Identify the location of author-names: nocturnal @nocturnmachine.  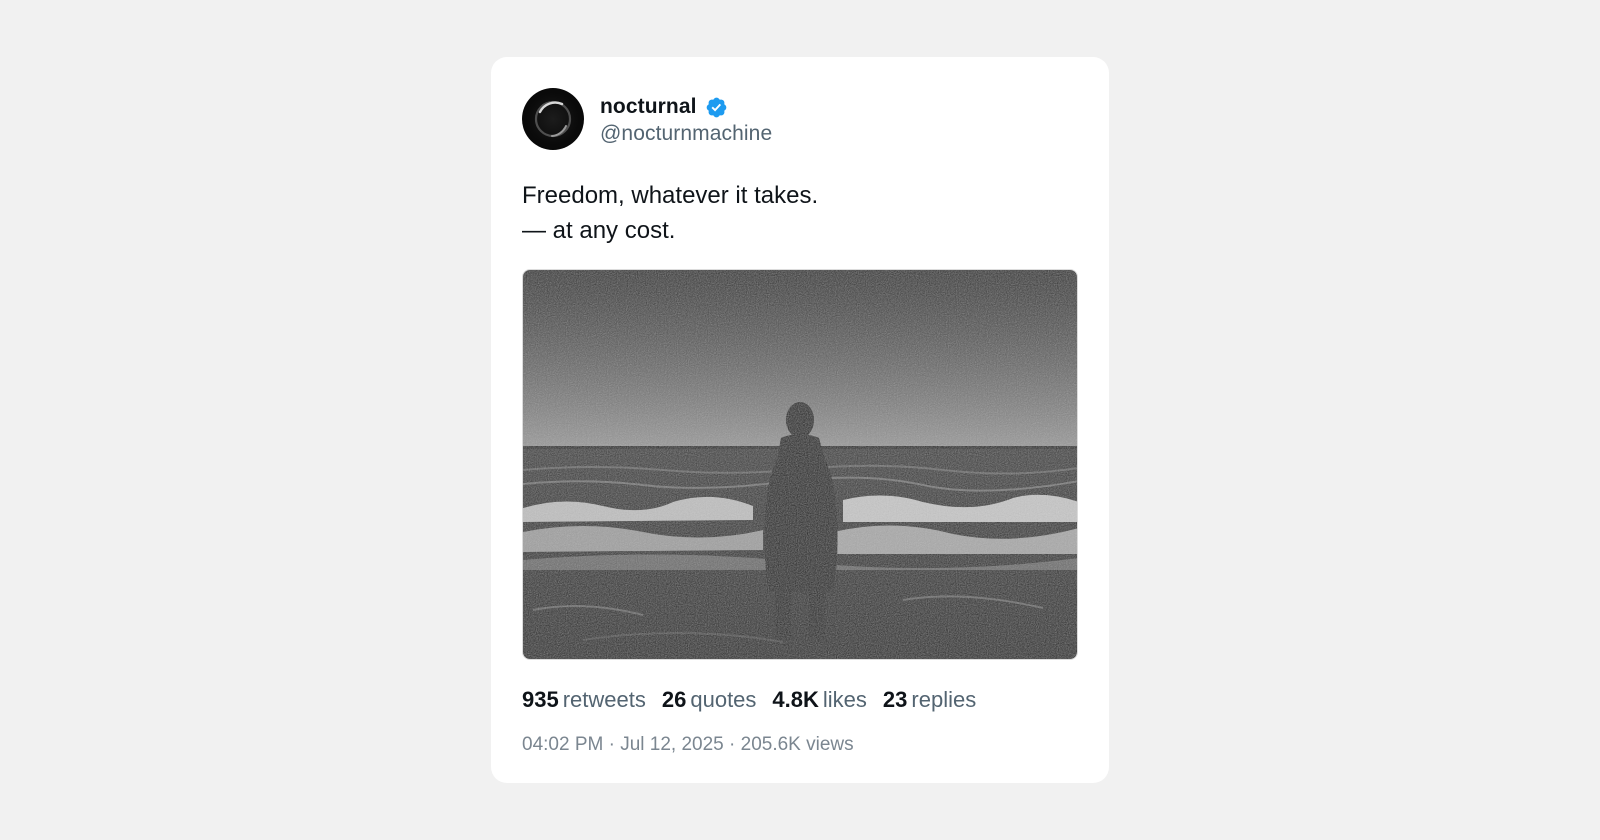
(686, 119).